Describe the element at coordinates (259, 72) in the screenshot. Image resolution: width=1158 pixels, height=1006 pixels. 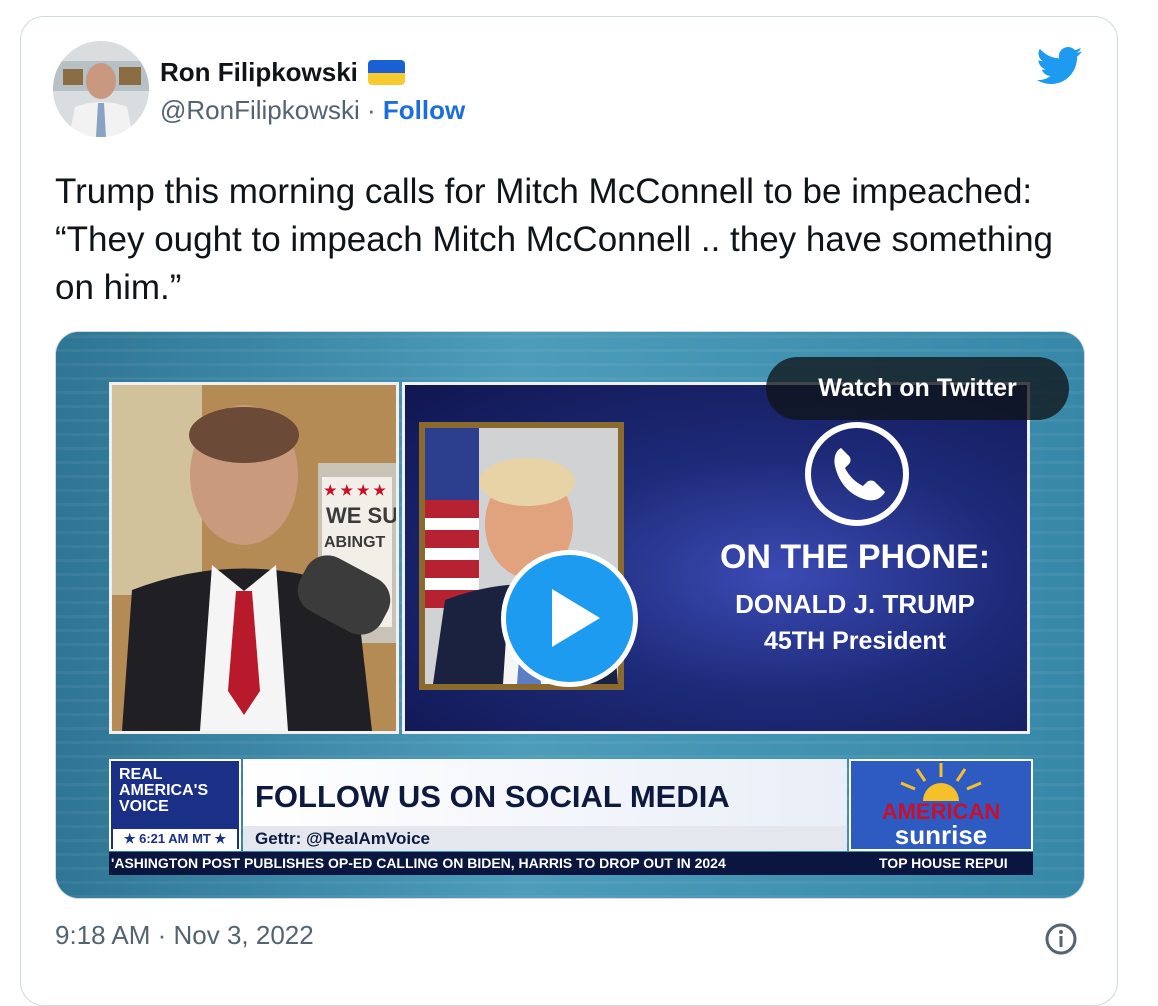
I see `author-display-name: Ron Filipkowski` at that location.